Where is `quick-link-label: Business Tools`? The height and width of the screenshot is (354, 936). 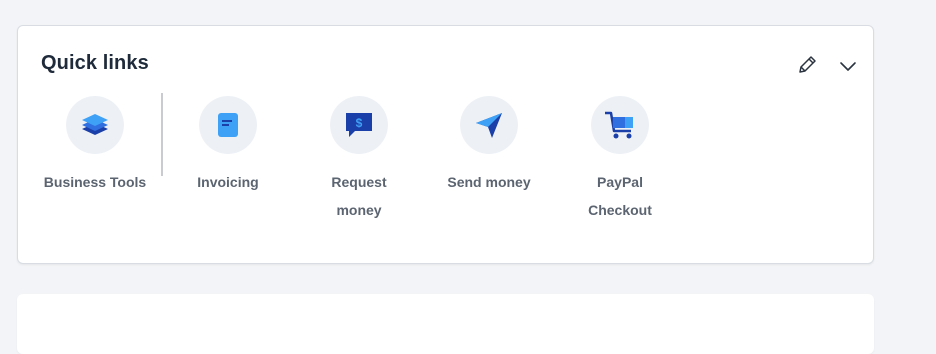
quick-link-label: Business Tools is located at coordinates (95, 182).